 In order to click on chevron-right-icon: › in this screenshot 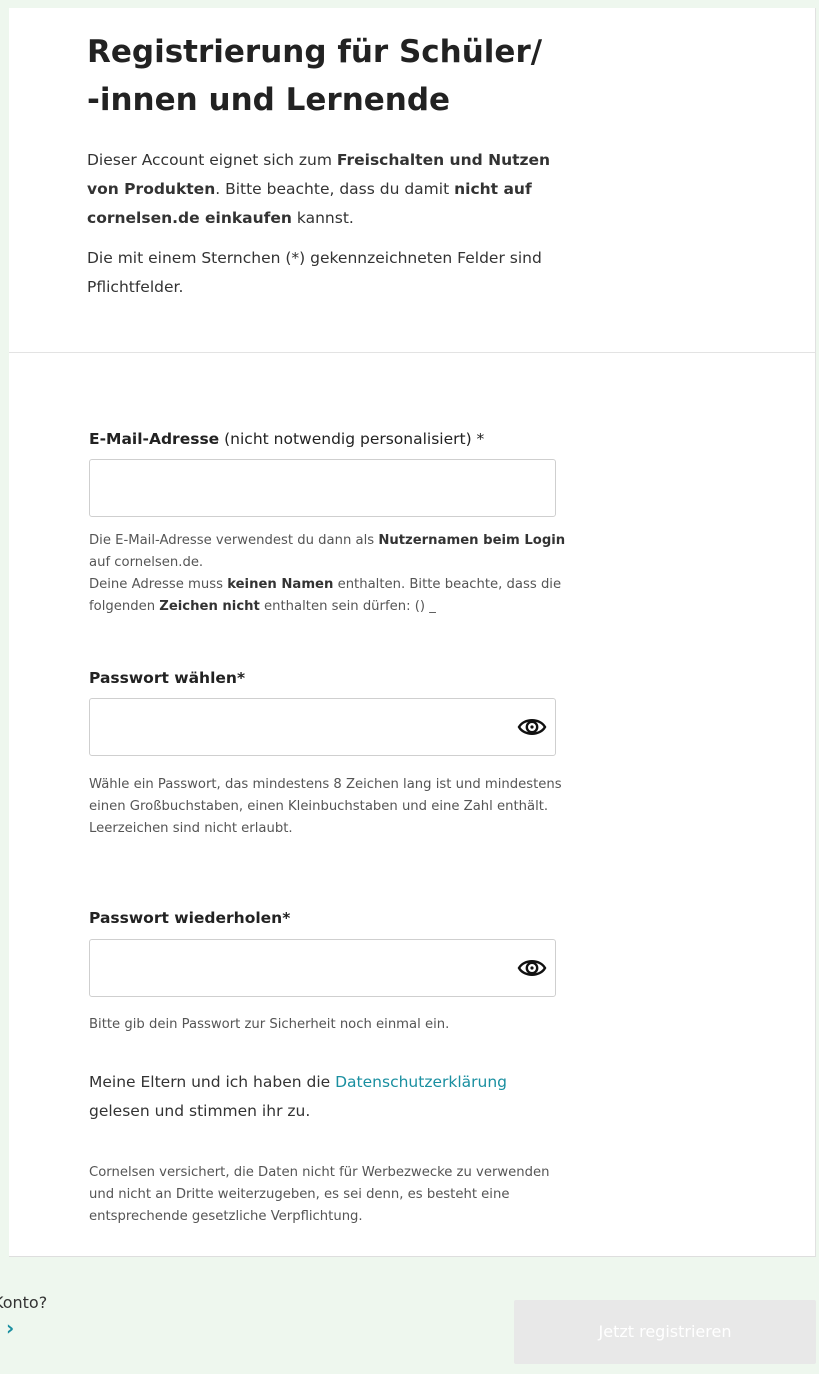, I will do `click(18, 1328)`.